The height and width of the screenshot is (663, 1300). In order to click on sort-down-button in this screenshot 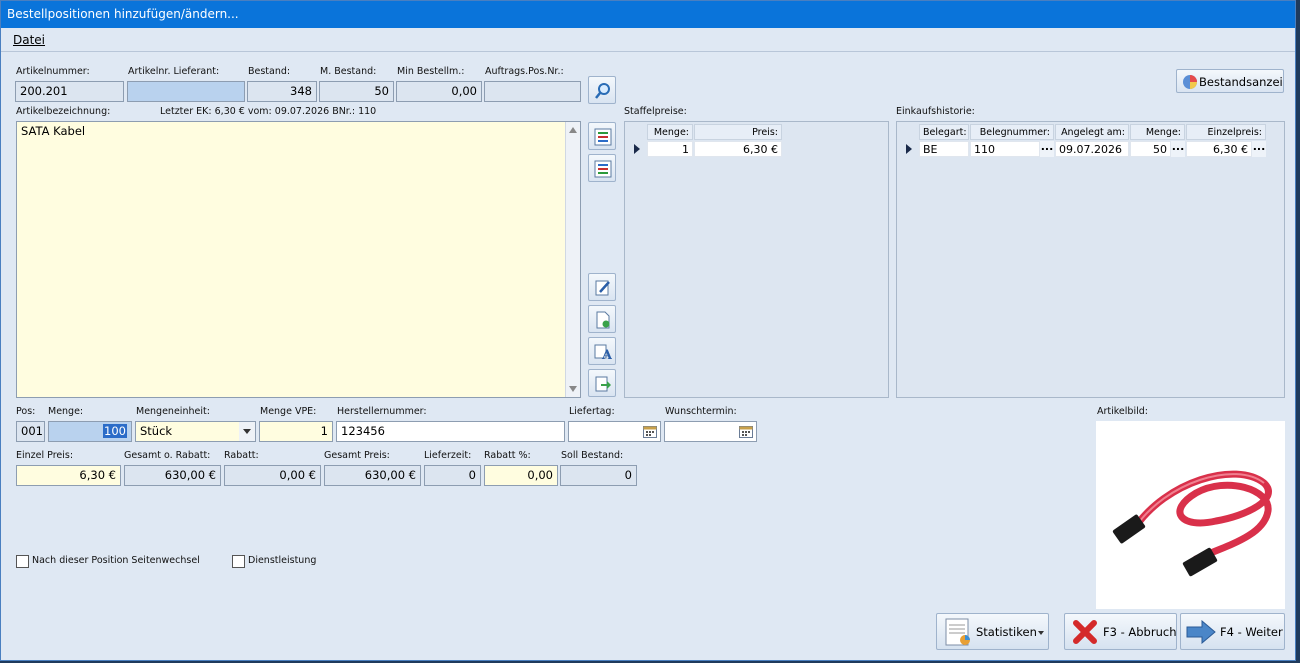, I will do `click(602, 168)`.